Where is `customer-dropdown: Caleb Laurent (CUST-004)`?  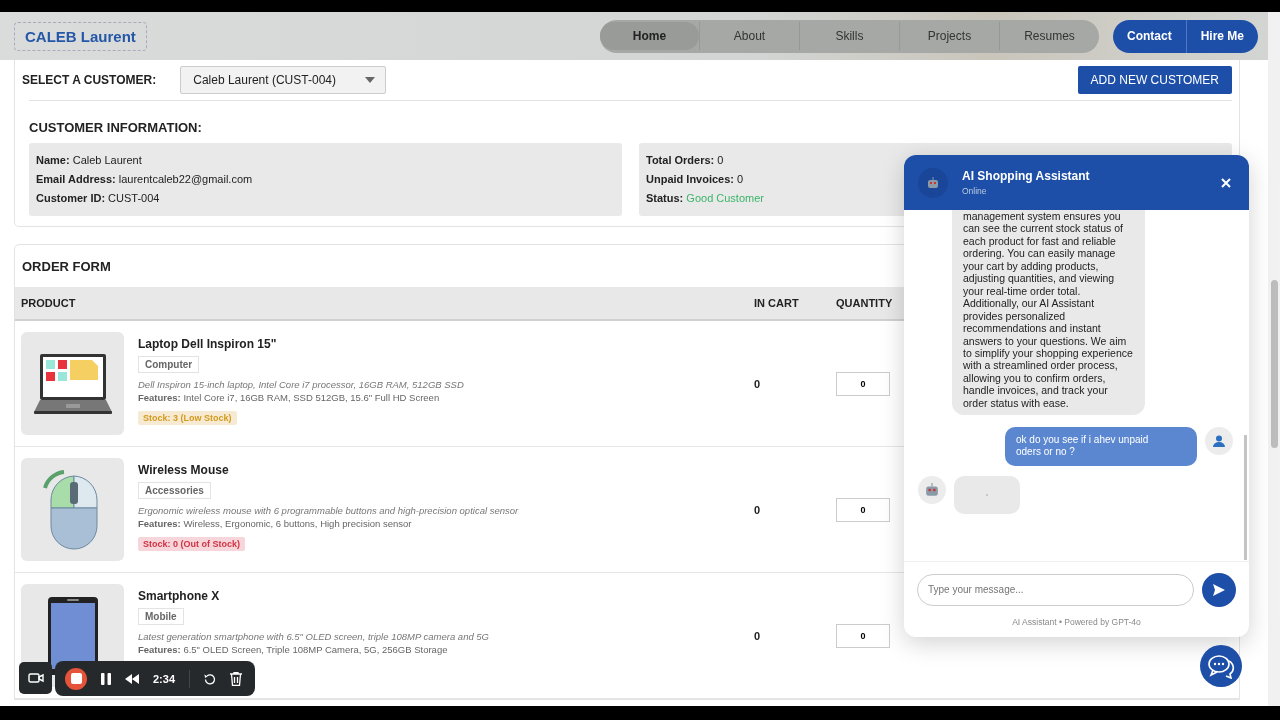
customer-dropdown: Caleb Laurent (CUST-004) is located at coordinates (283, 80).